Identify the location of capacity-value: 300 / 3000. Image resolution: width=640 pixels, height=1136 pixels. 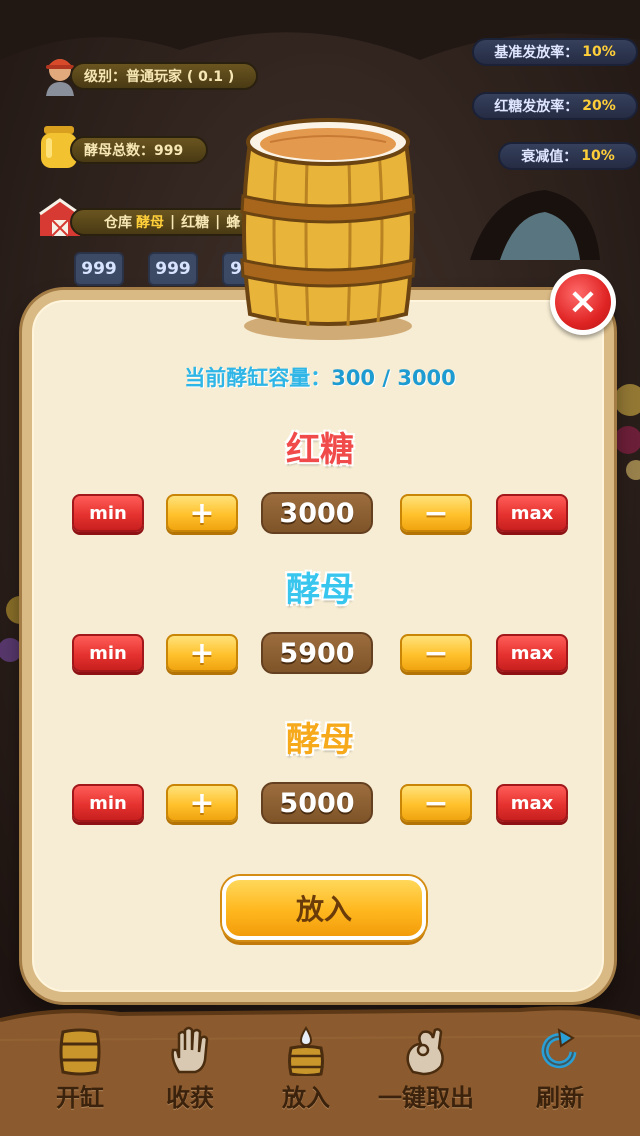
(393, 378).